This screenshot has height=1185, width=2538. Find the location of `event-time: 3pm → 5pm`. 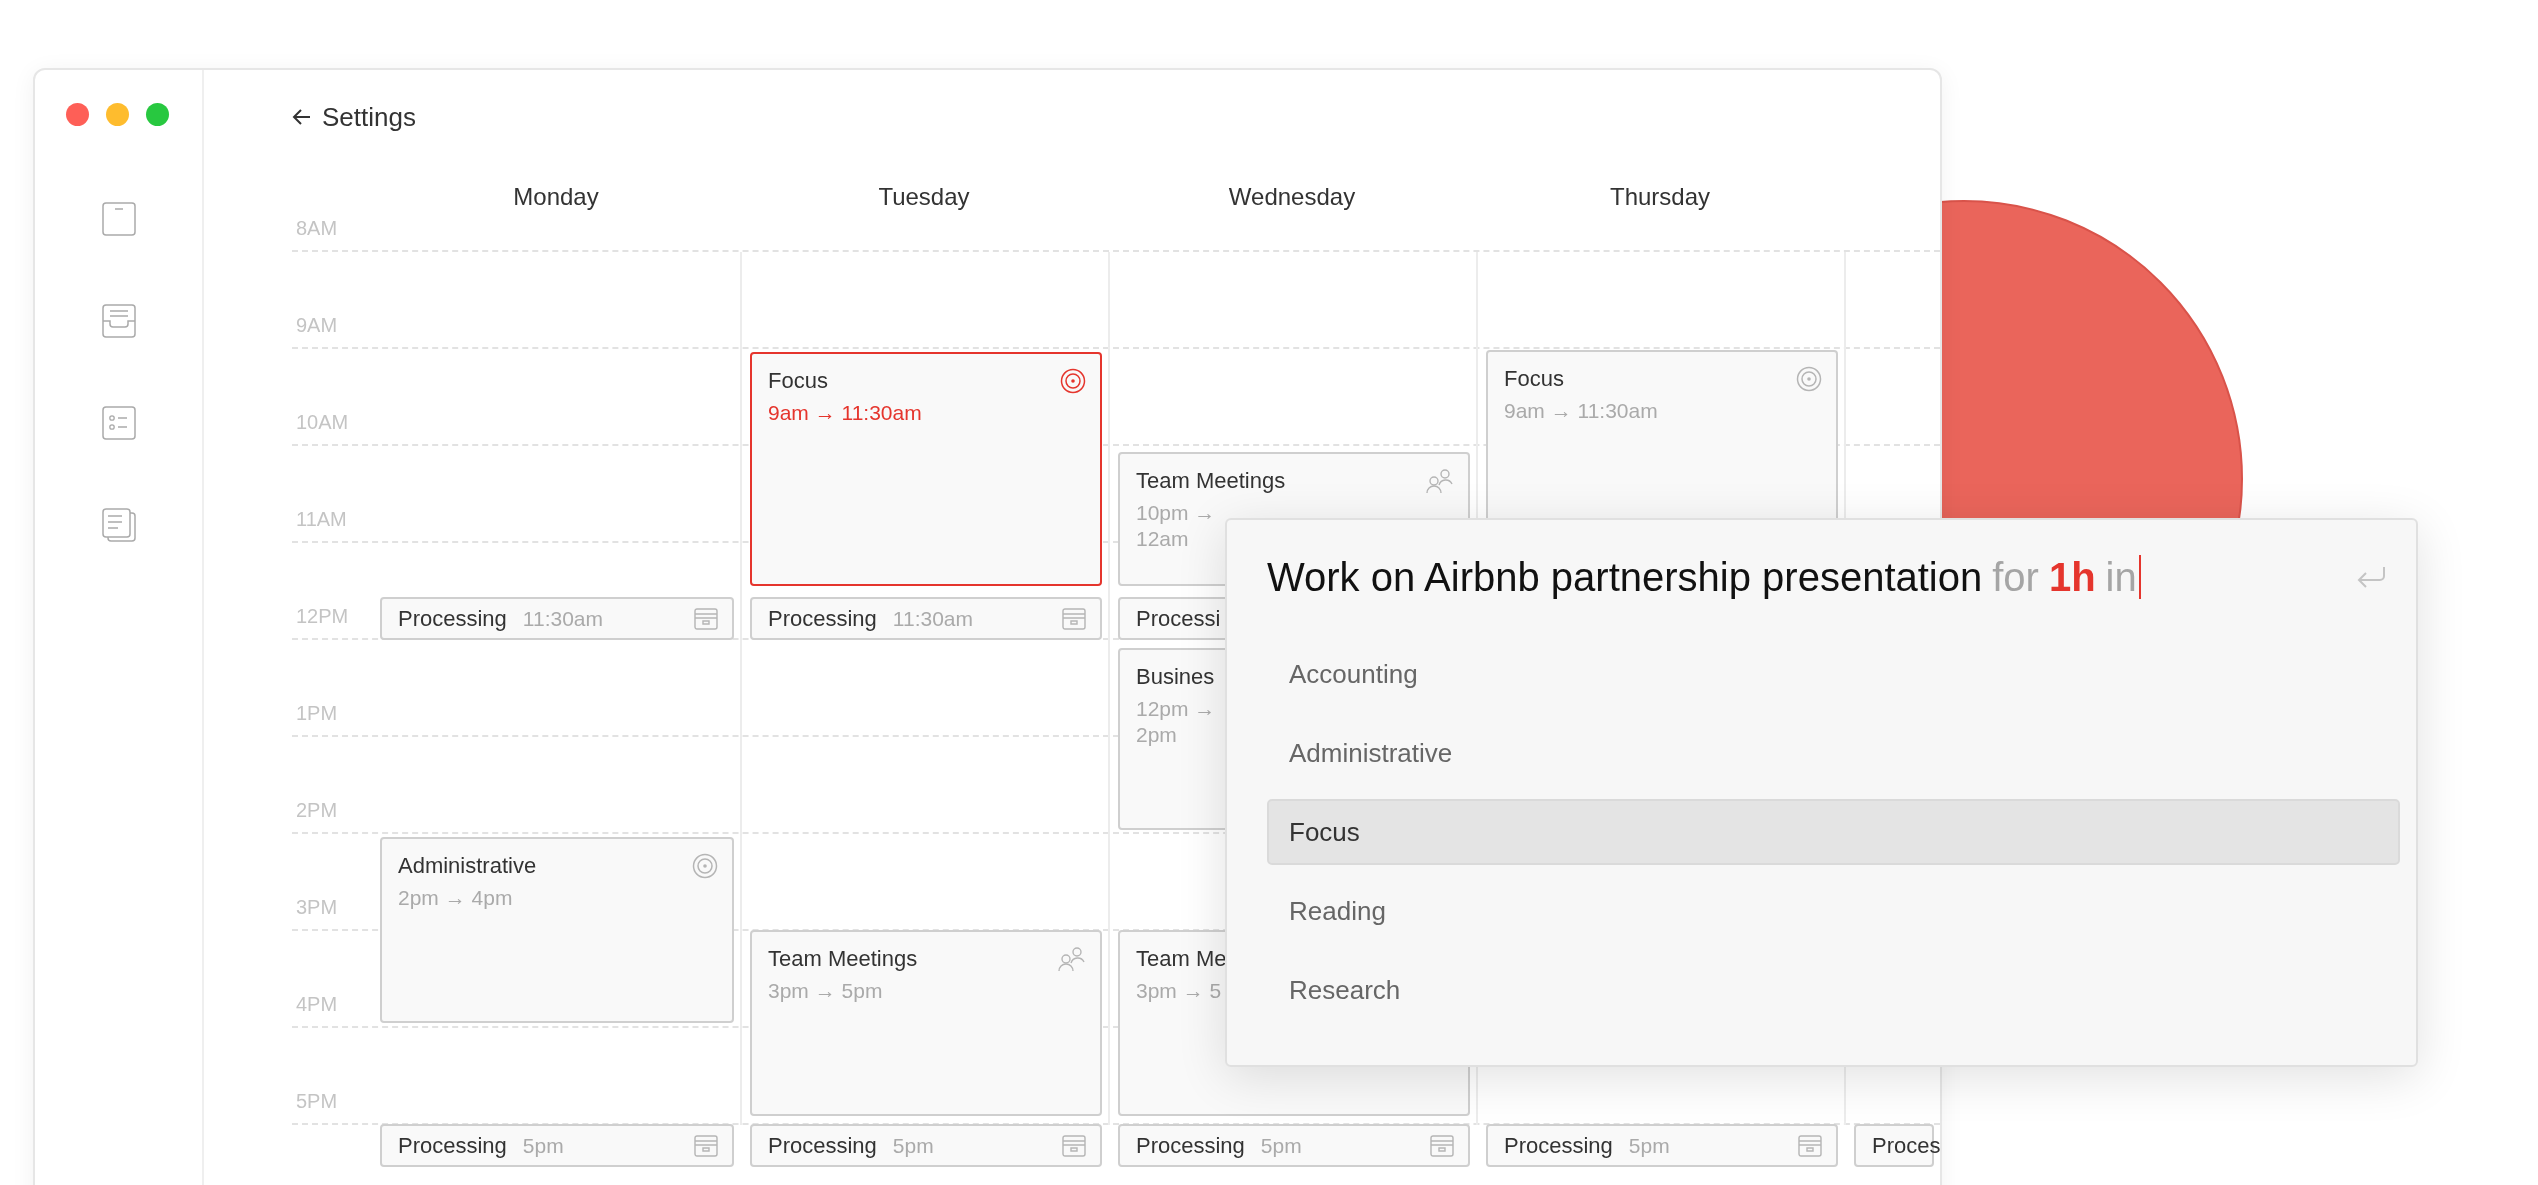

event-time: 3pm → 5pm is located at coordinates (825, 991).